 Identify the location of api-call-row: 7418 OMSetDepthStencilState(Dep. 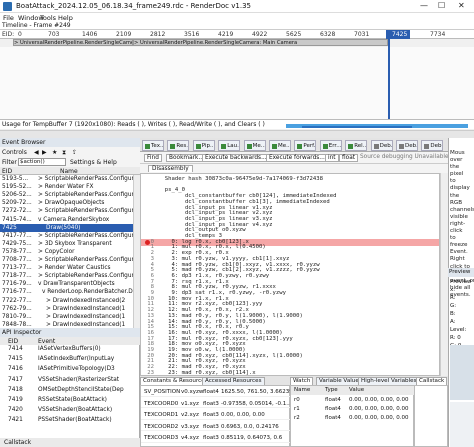
(70, 390).